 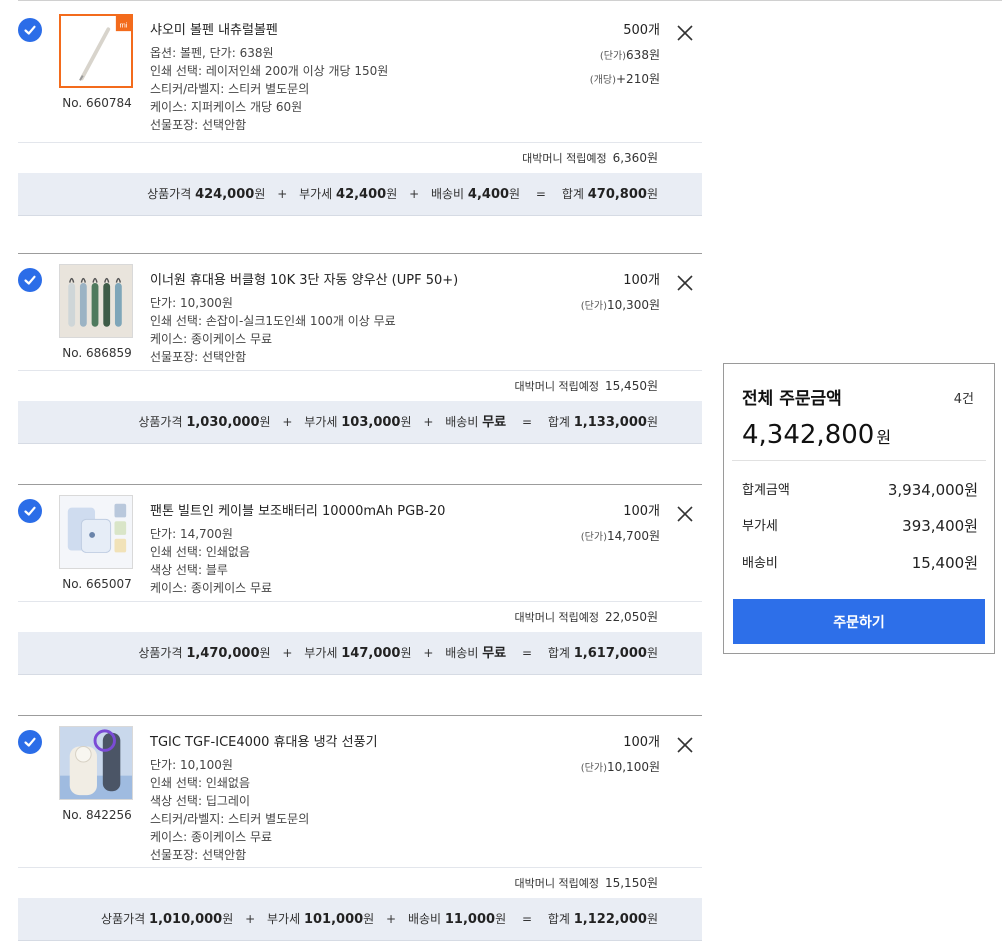 What do you see at coordinates (932, 490) in the screenshot?
I see `summary-subtotal-value: 3,934,000원` at bounding box center [932, 490].